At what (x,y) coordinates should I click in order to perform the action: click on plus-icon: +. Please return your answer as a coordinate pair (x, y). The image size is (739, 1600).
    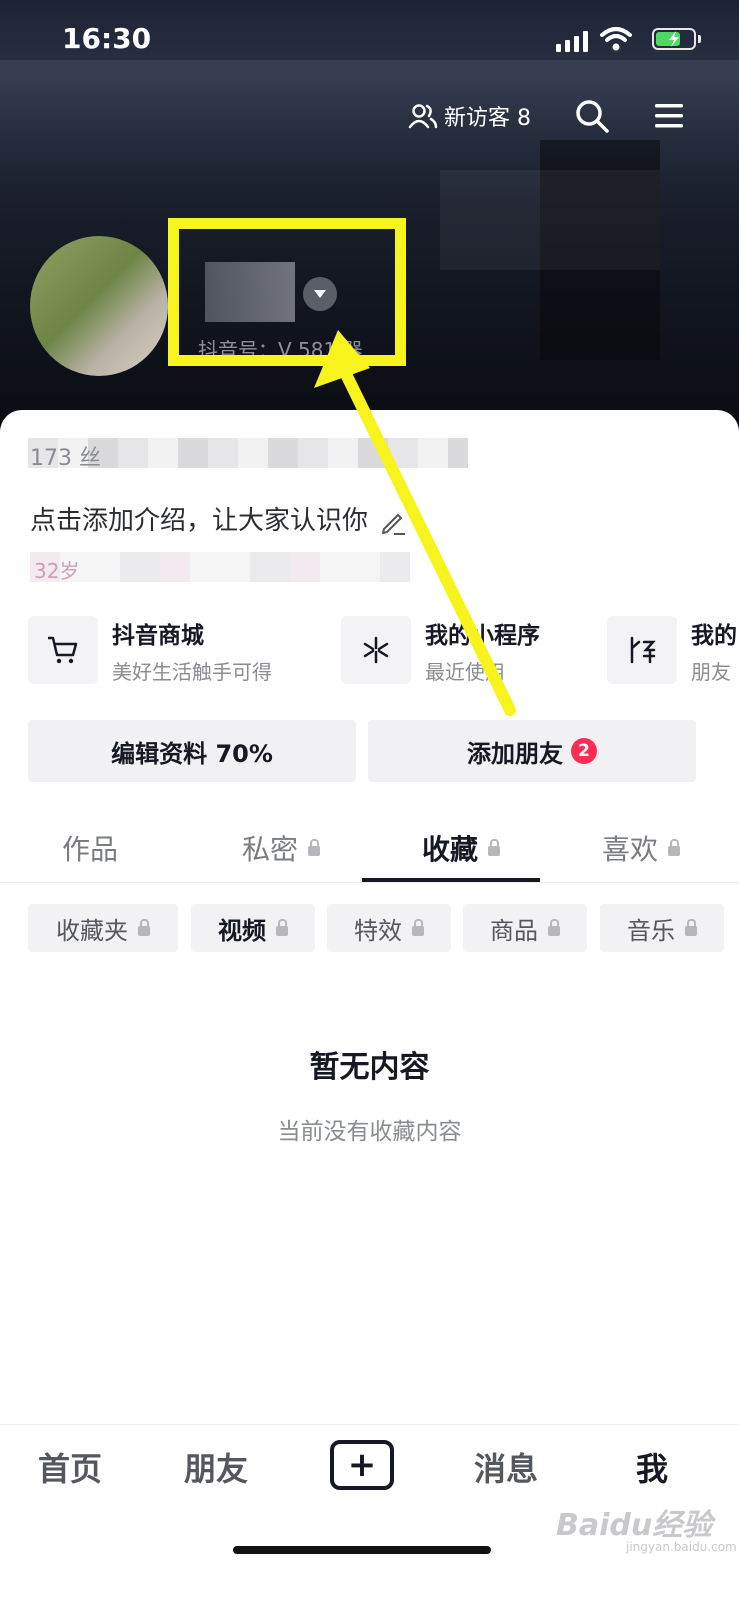
    Looking at the image, I should click on (362, 1465).